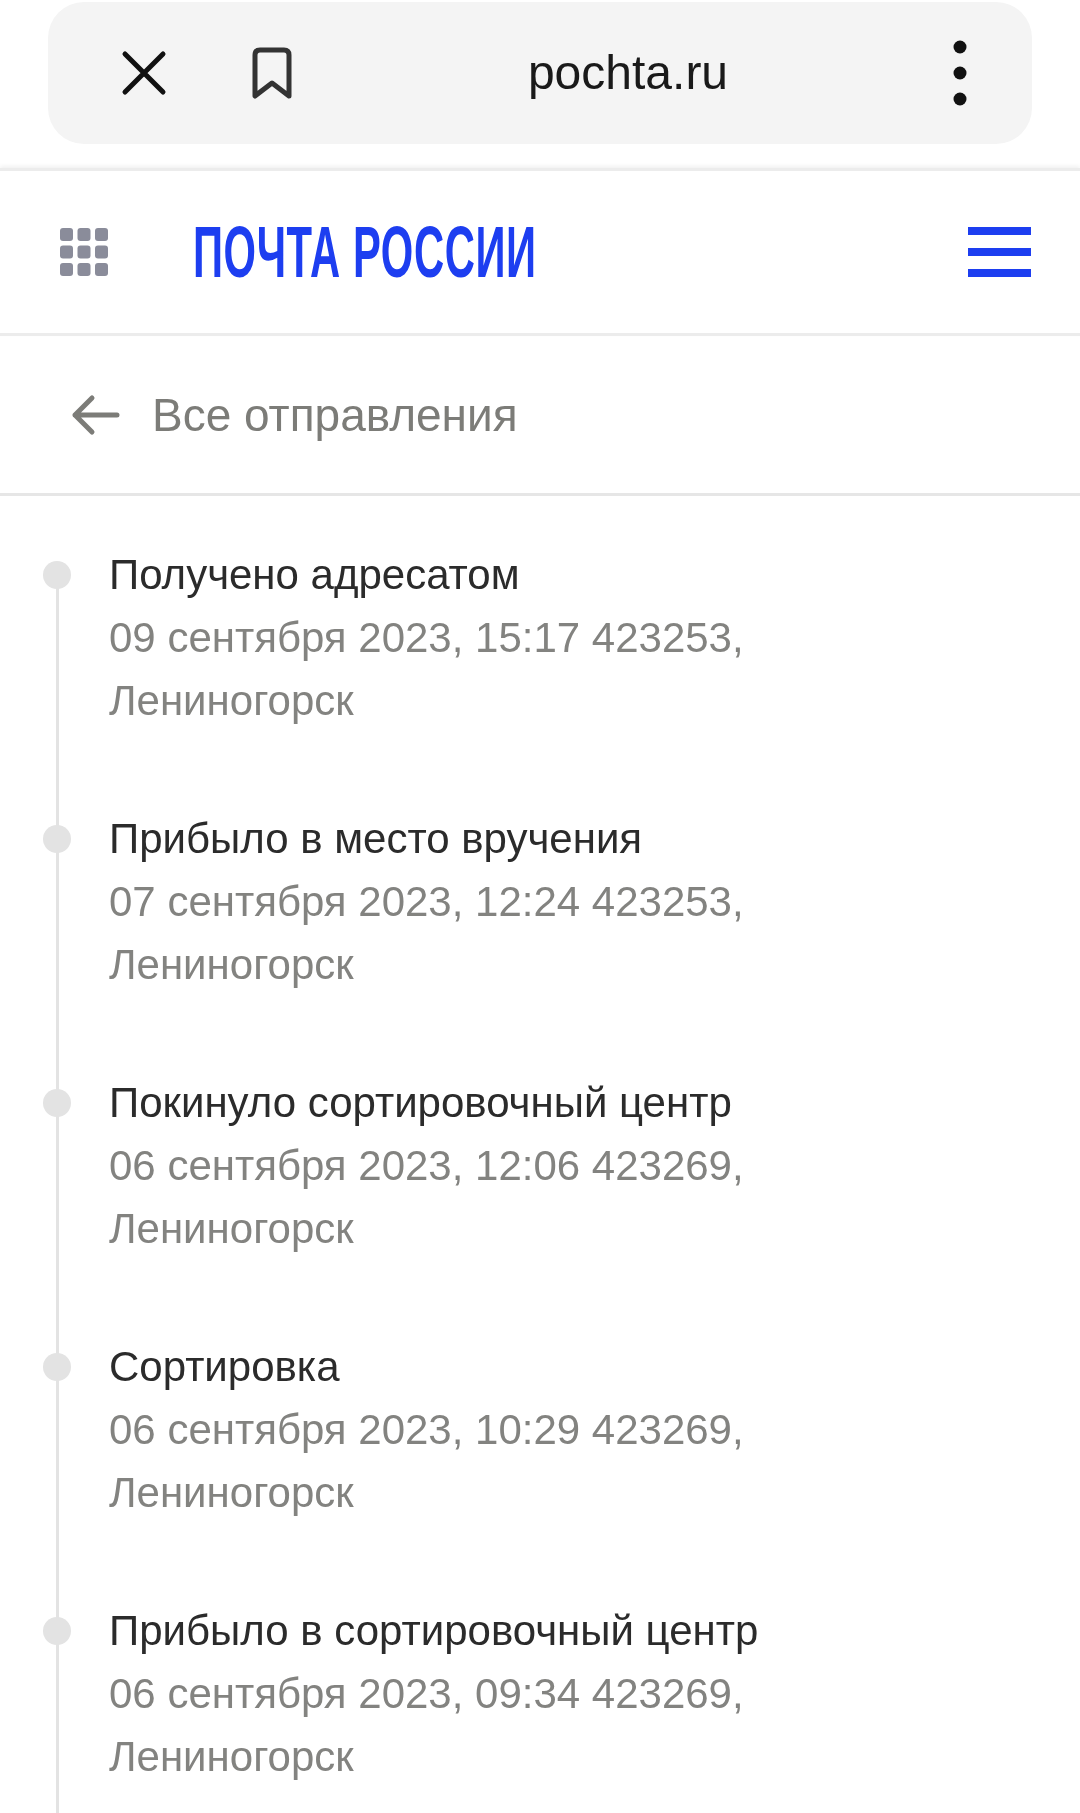 This screenshot has height=1813, width=1080. I want to click on bookmark-button, so click(272, 73).